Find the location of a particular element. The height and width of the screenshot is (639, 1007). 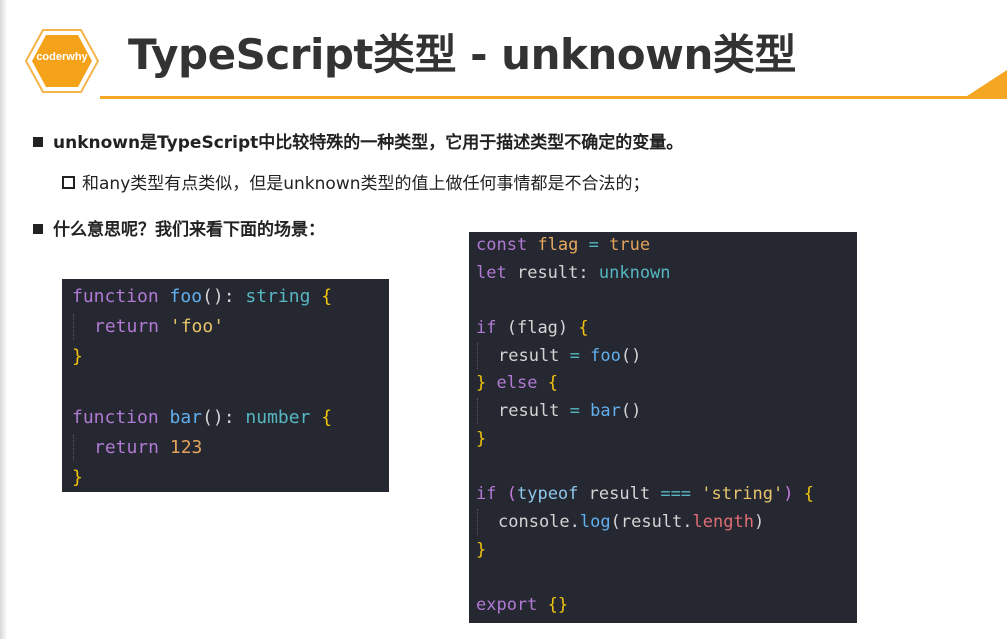

code-line: export {} is located at coordinates (666, 606).